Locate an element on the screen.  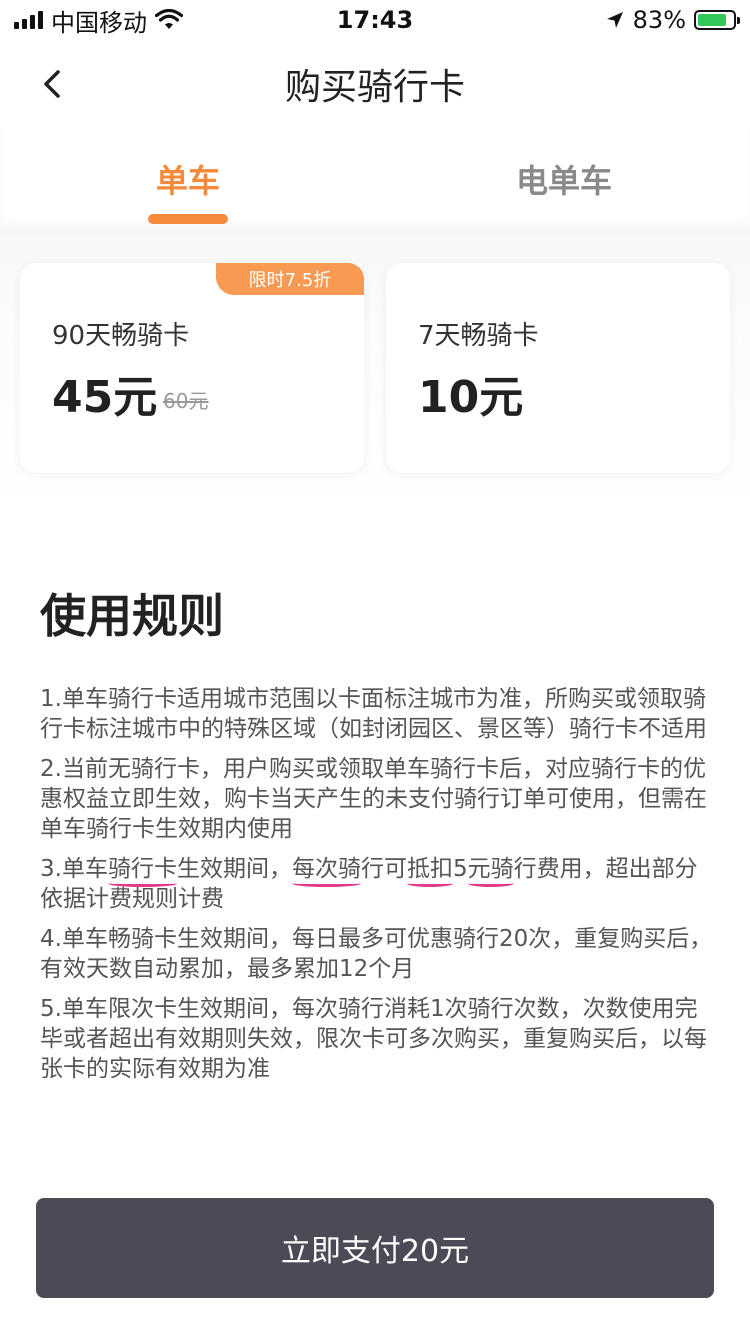
page-title: 购买骑行卡 is located at coordinates (374, 87).